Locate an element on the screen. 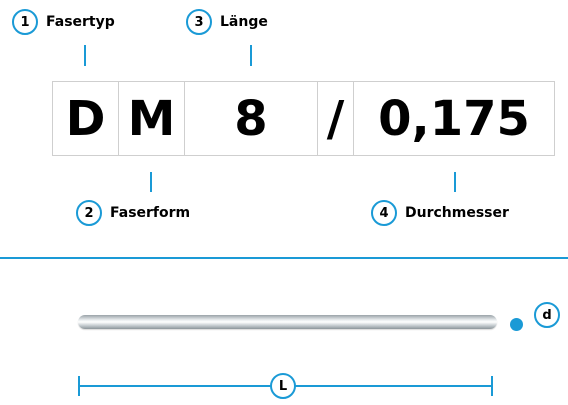 The height and width of the screenshot is (405, 568). code-box-form: M is located at coordinates (151, 118).